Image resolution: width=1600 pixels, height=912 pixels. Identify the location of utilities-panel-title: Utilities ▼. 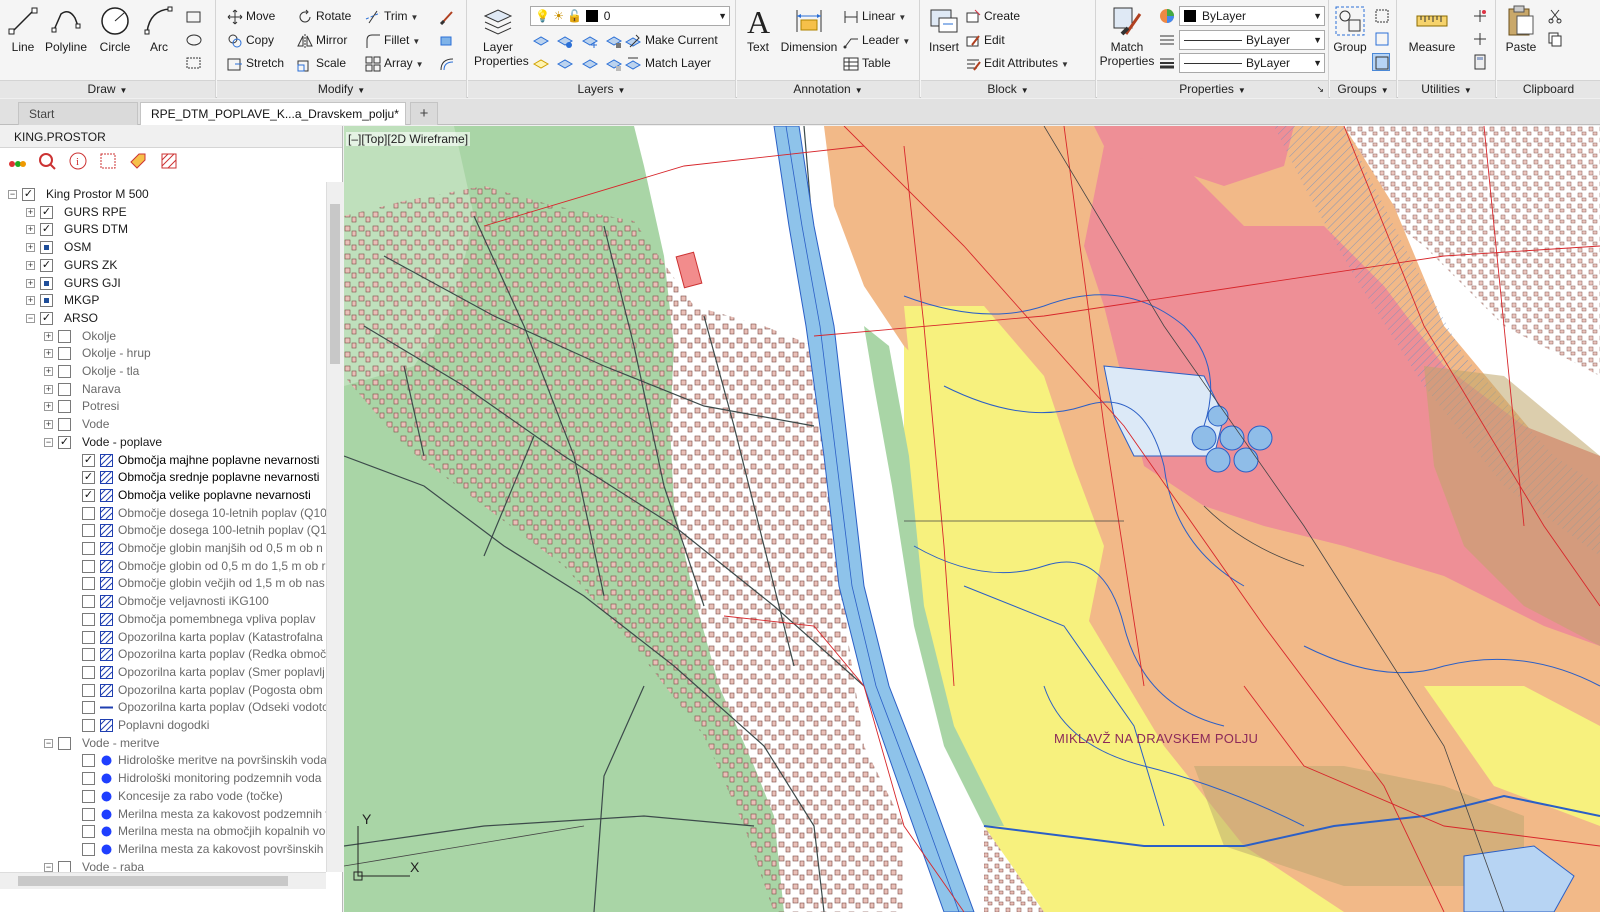
(1446, 89).